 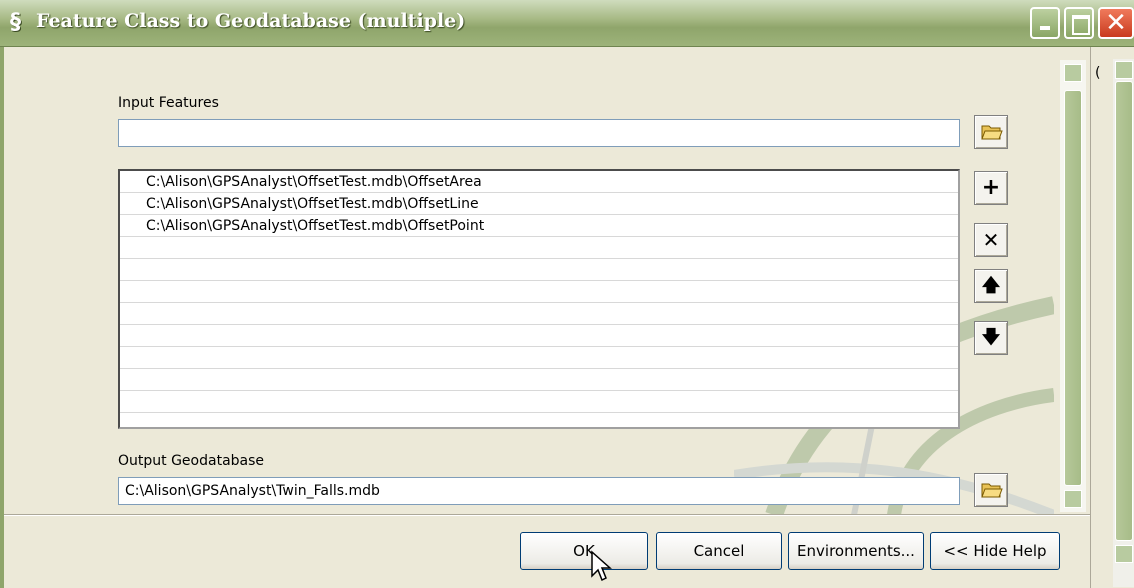 I want to click on button-bar: OK Cancel Environments... << Hide Help, so click(x=547, y=551).